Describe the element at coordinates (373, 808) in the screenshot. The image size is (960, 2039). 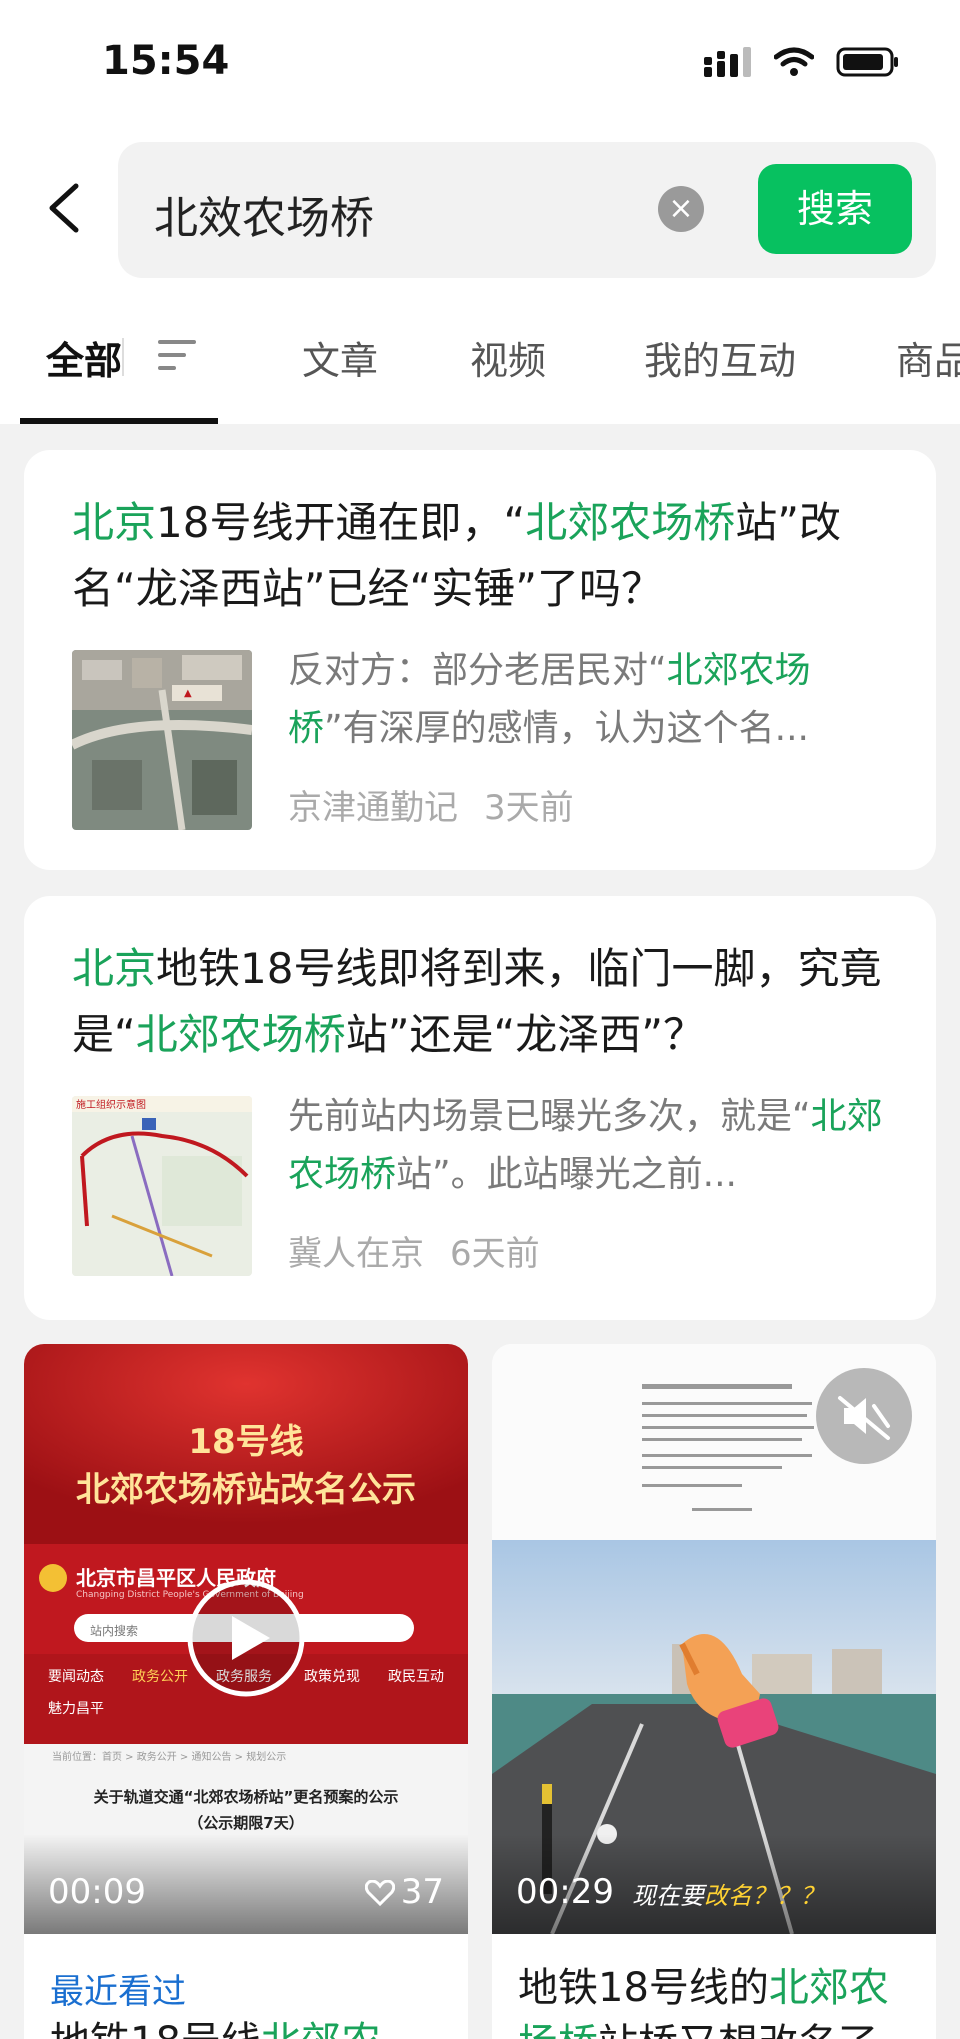
I see `article-source: 京津通勤记` at that location.